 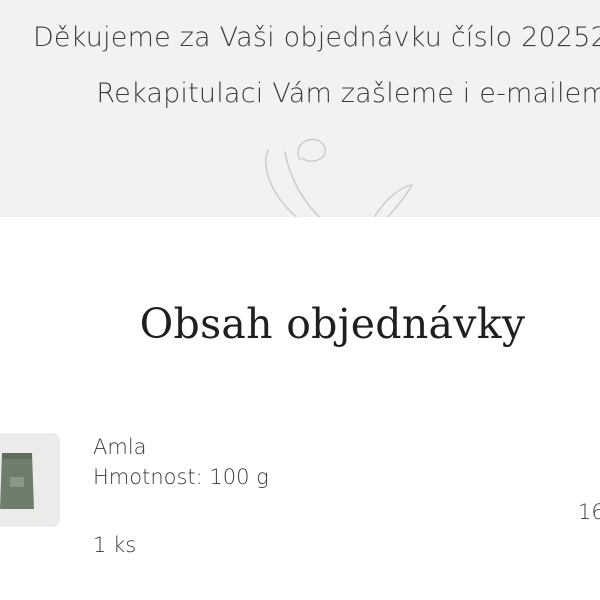 I want to click on order-contents-title: Obsah objednávky, so click(x=332, y=324).